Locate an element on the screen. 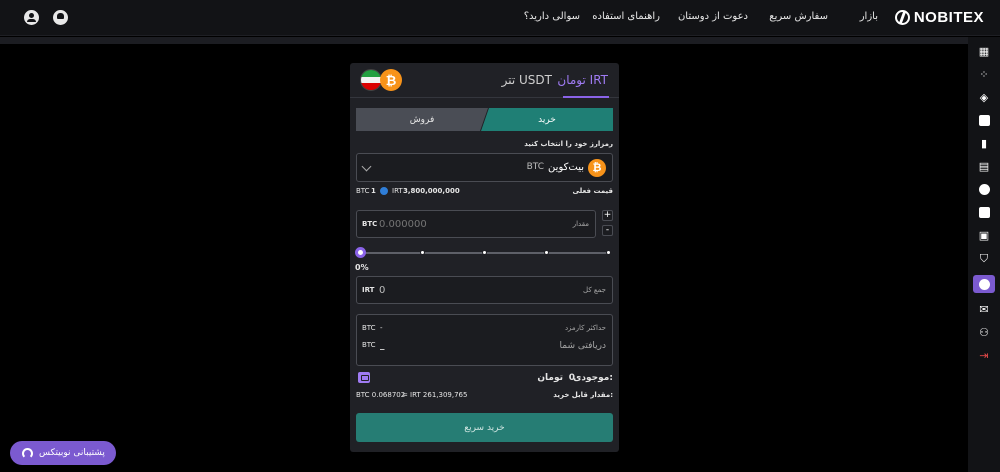 The width and height of the screenshot is (1000, 472). clipboard-icon: ▤ is located at coordinates (984, 166).